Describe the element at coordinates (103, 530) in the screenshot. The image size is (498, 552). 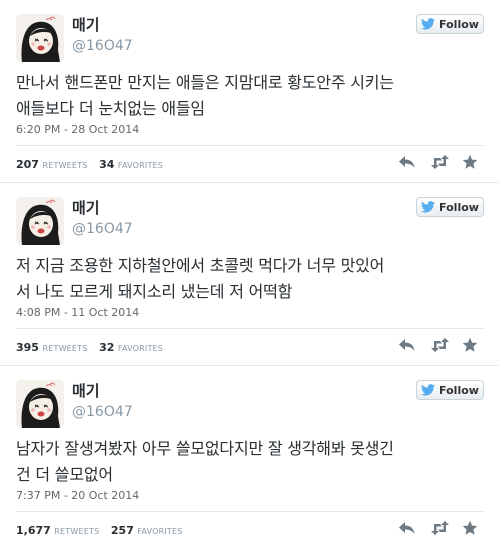
I see `tweet-stats: 1,677 RETWEETS 257 FAVORITES` at that location.